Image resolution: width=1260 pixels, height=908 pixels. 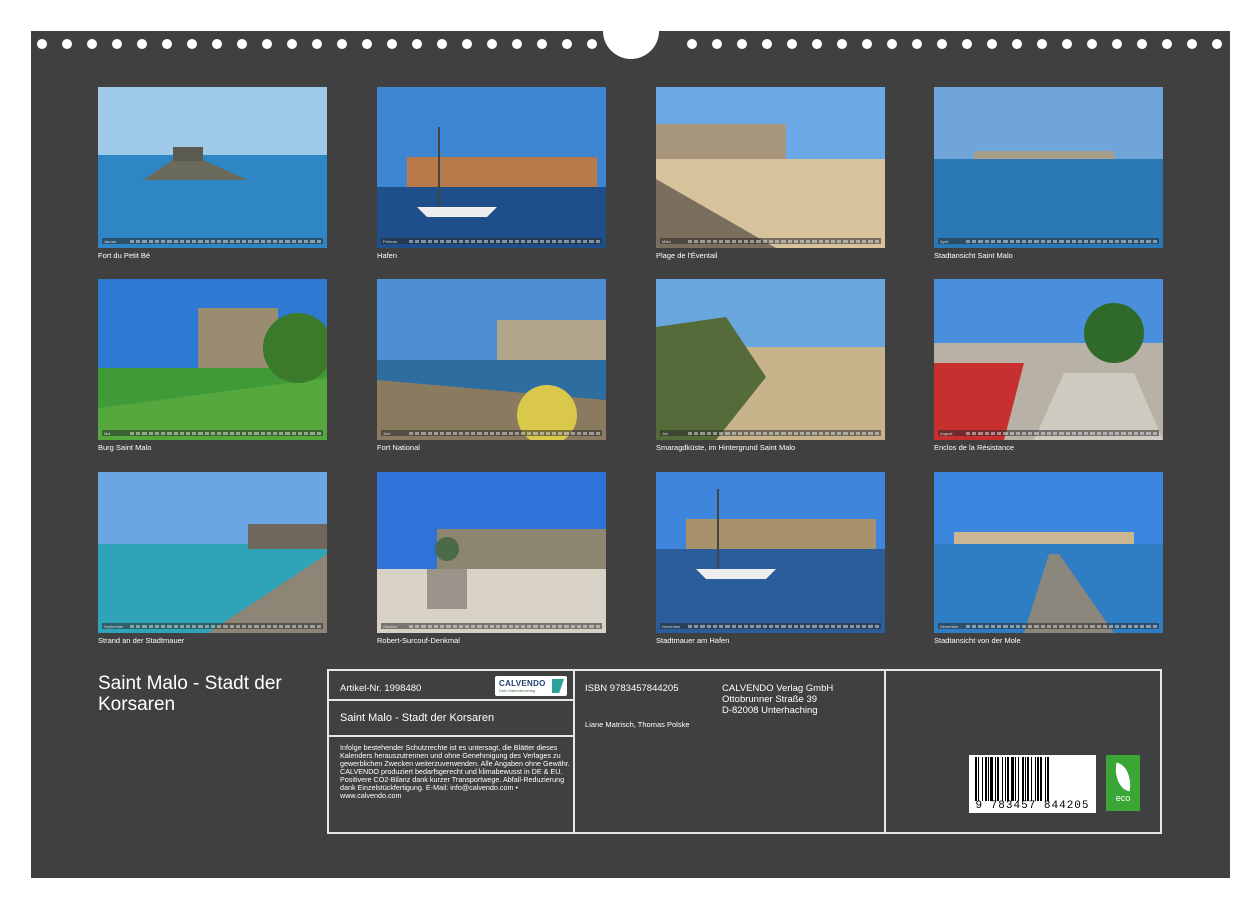 What do you see at coordinates (973, 255) in the screenshot?
I see `month-caption: Stadtansicht Saint Malo` at bounding box center [973, 255].